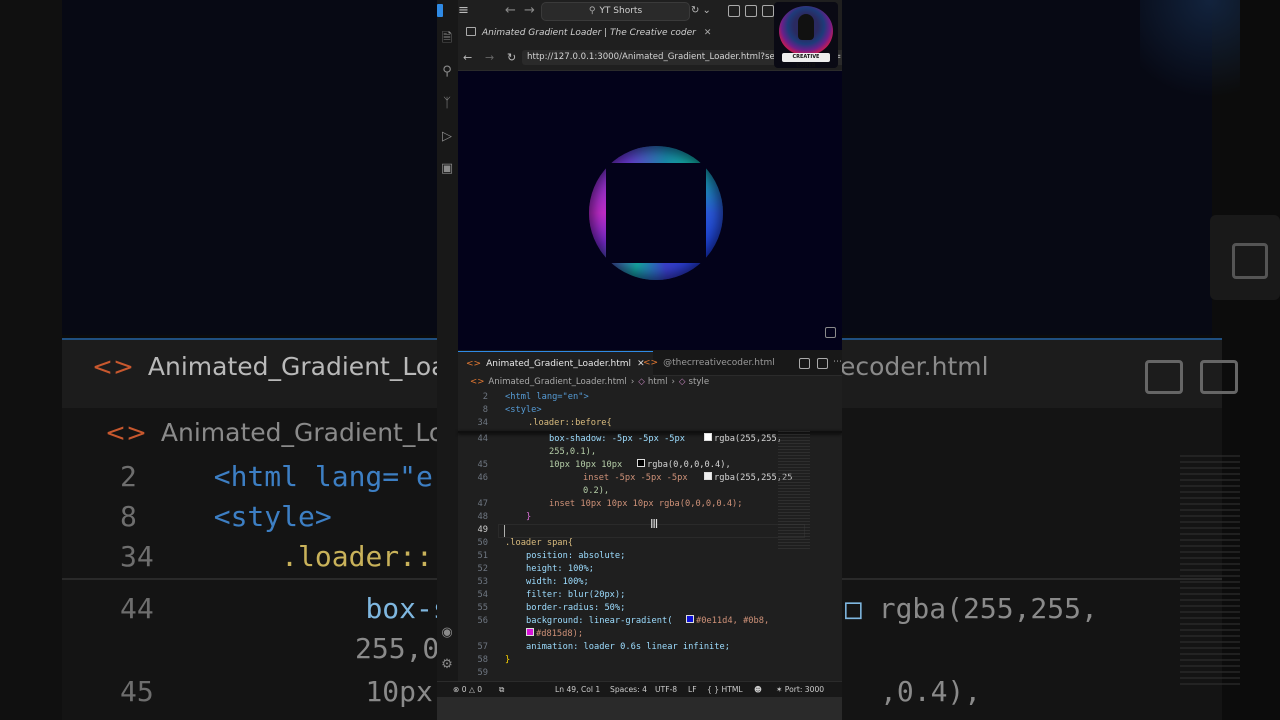 The height and width of the screenshot is (720, 1280). What do you see at coordinates (226, 516) in the screenshot?
I see `bg-code-line: 8 <style>` at bounding box center [226, 516].